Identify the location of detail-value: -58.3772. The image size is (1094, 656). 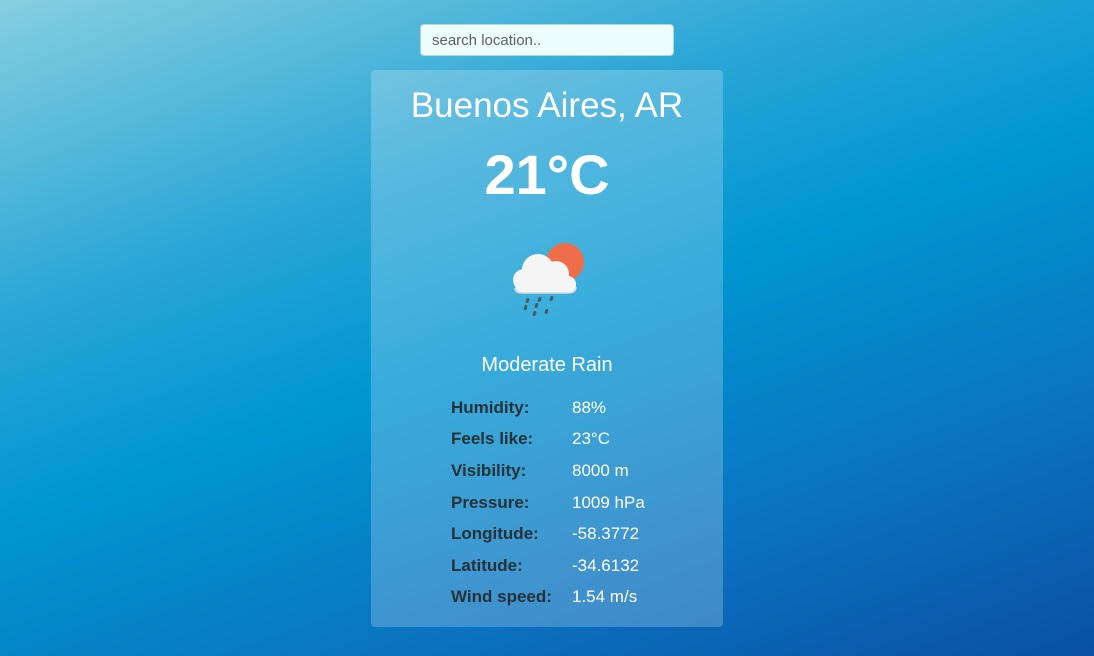
(606, 534).